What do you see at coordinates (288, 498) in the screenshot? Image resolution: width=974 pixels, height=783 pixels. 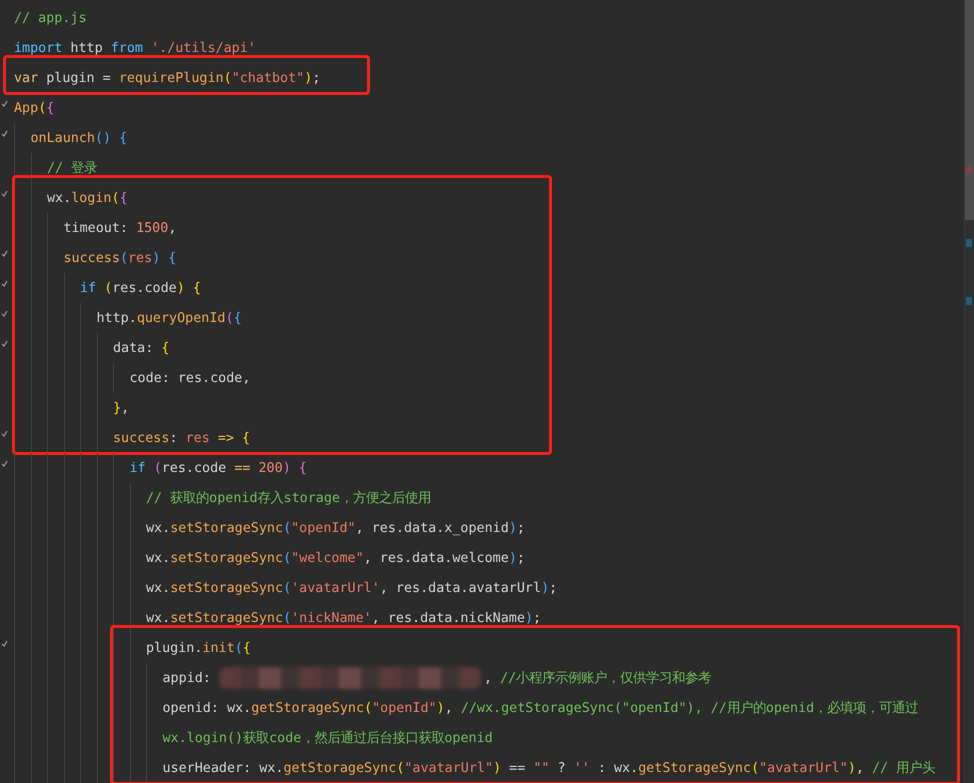 I see `code-text: // 获取的openid存入storage，方便之后使用` at bounding box center [288, 498].